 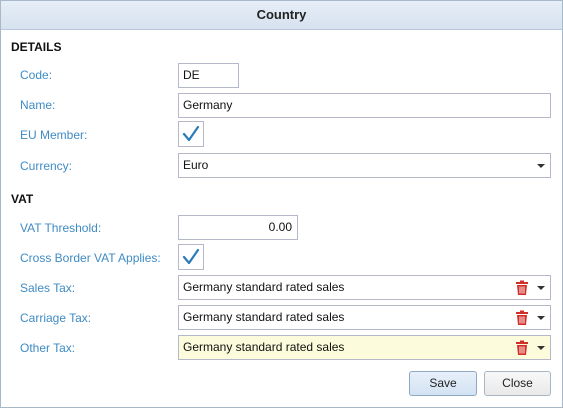 I want to click on sales-tax-label: Sales Tax:, so click(x=48, y=288).